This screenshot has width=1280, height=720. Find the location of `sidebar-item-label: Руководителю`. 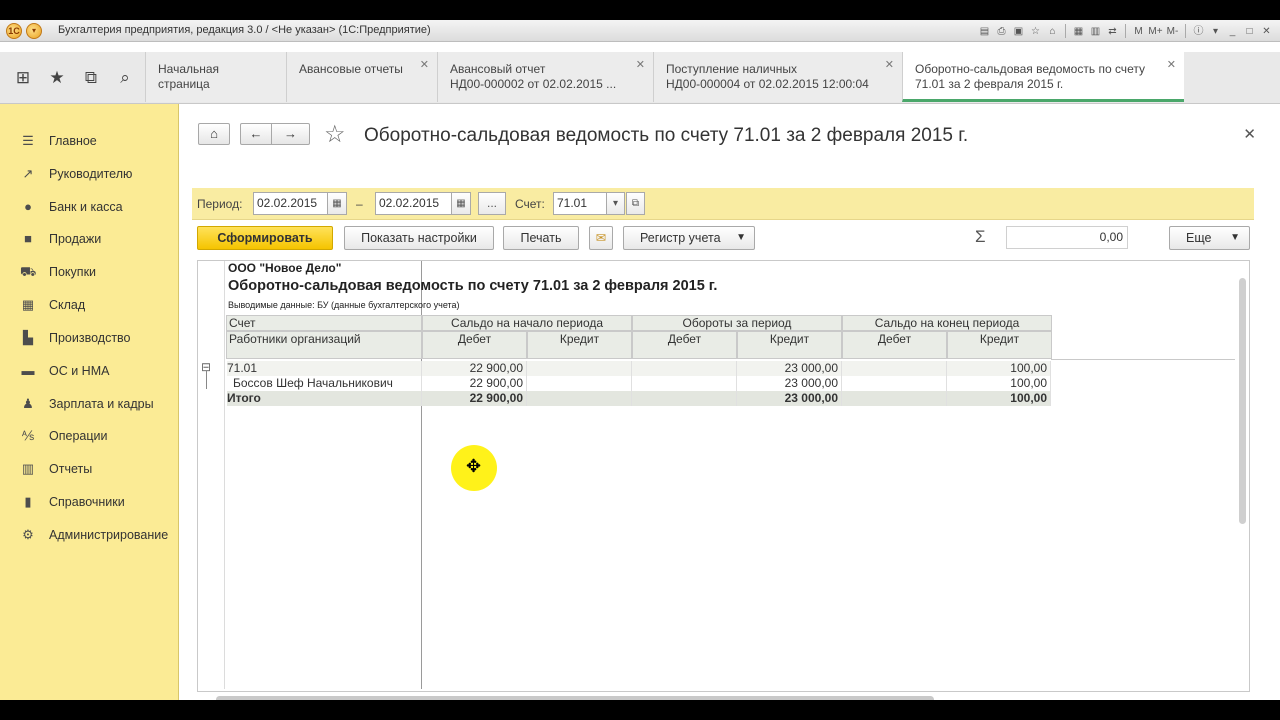

sidebar-item-label: Руководителю is located at coordinates (91, 174).